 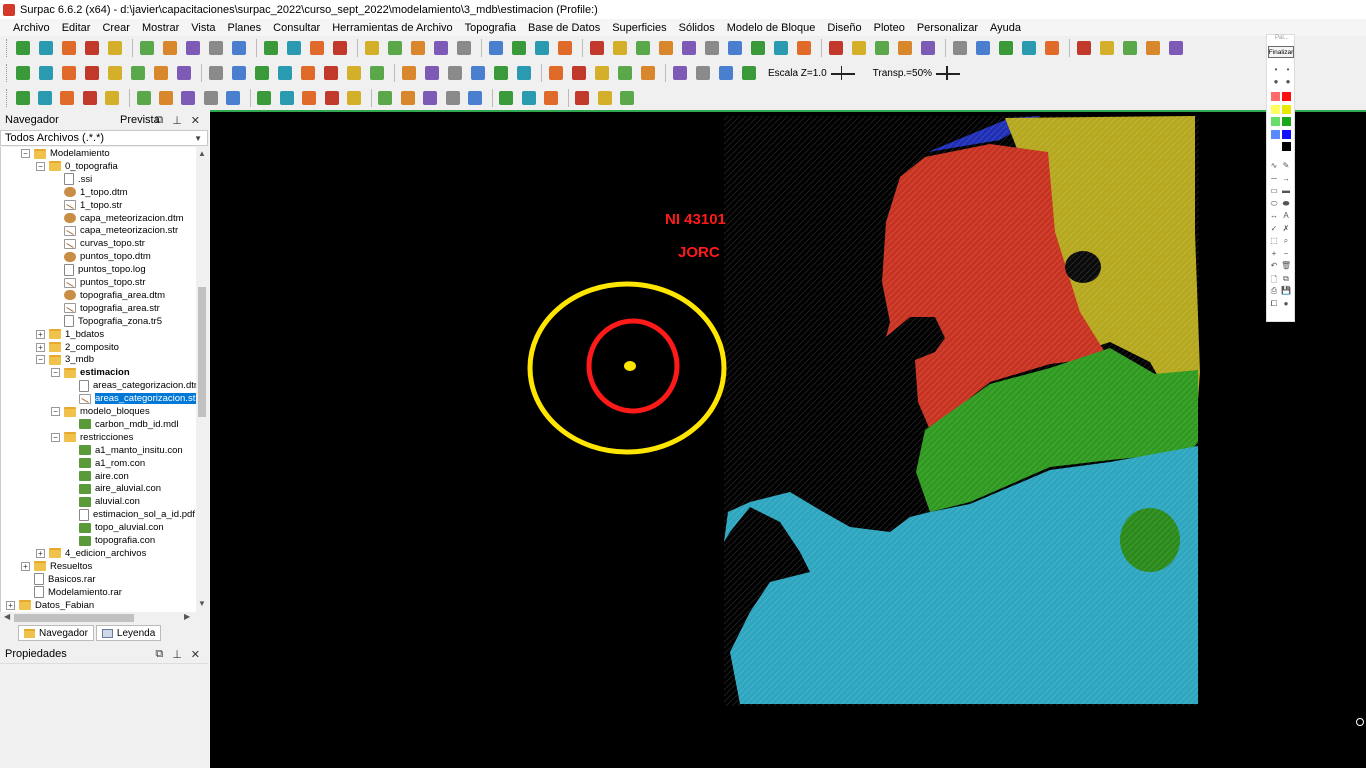 What do you see at coordinates (105, 282) in the screenshot?
I see `tree-item-str: puntos_topo.str` at bounding box center [105, 282].